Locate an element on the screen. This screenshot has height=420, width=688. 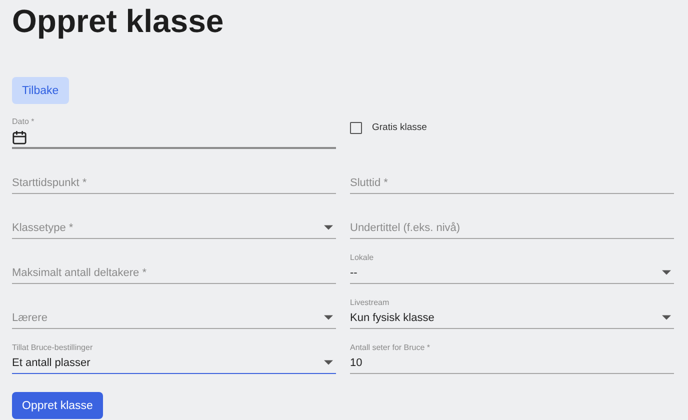
date-field: Dato * is located at coordinates (174, 130).